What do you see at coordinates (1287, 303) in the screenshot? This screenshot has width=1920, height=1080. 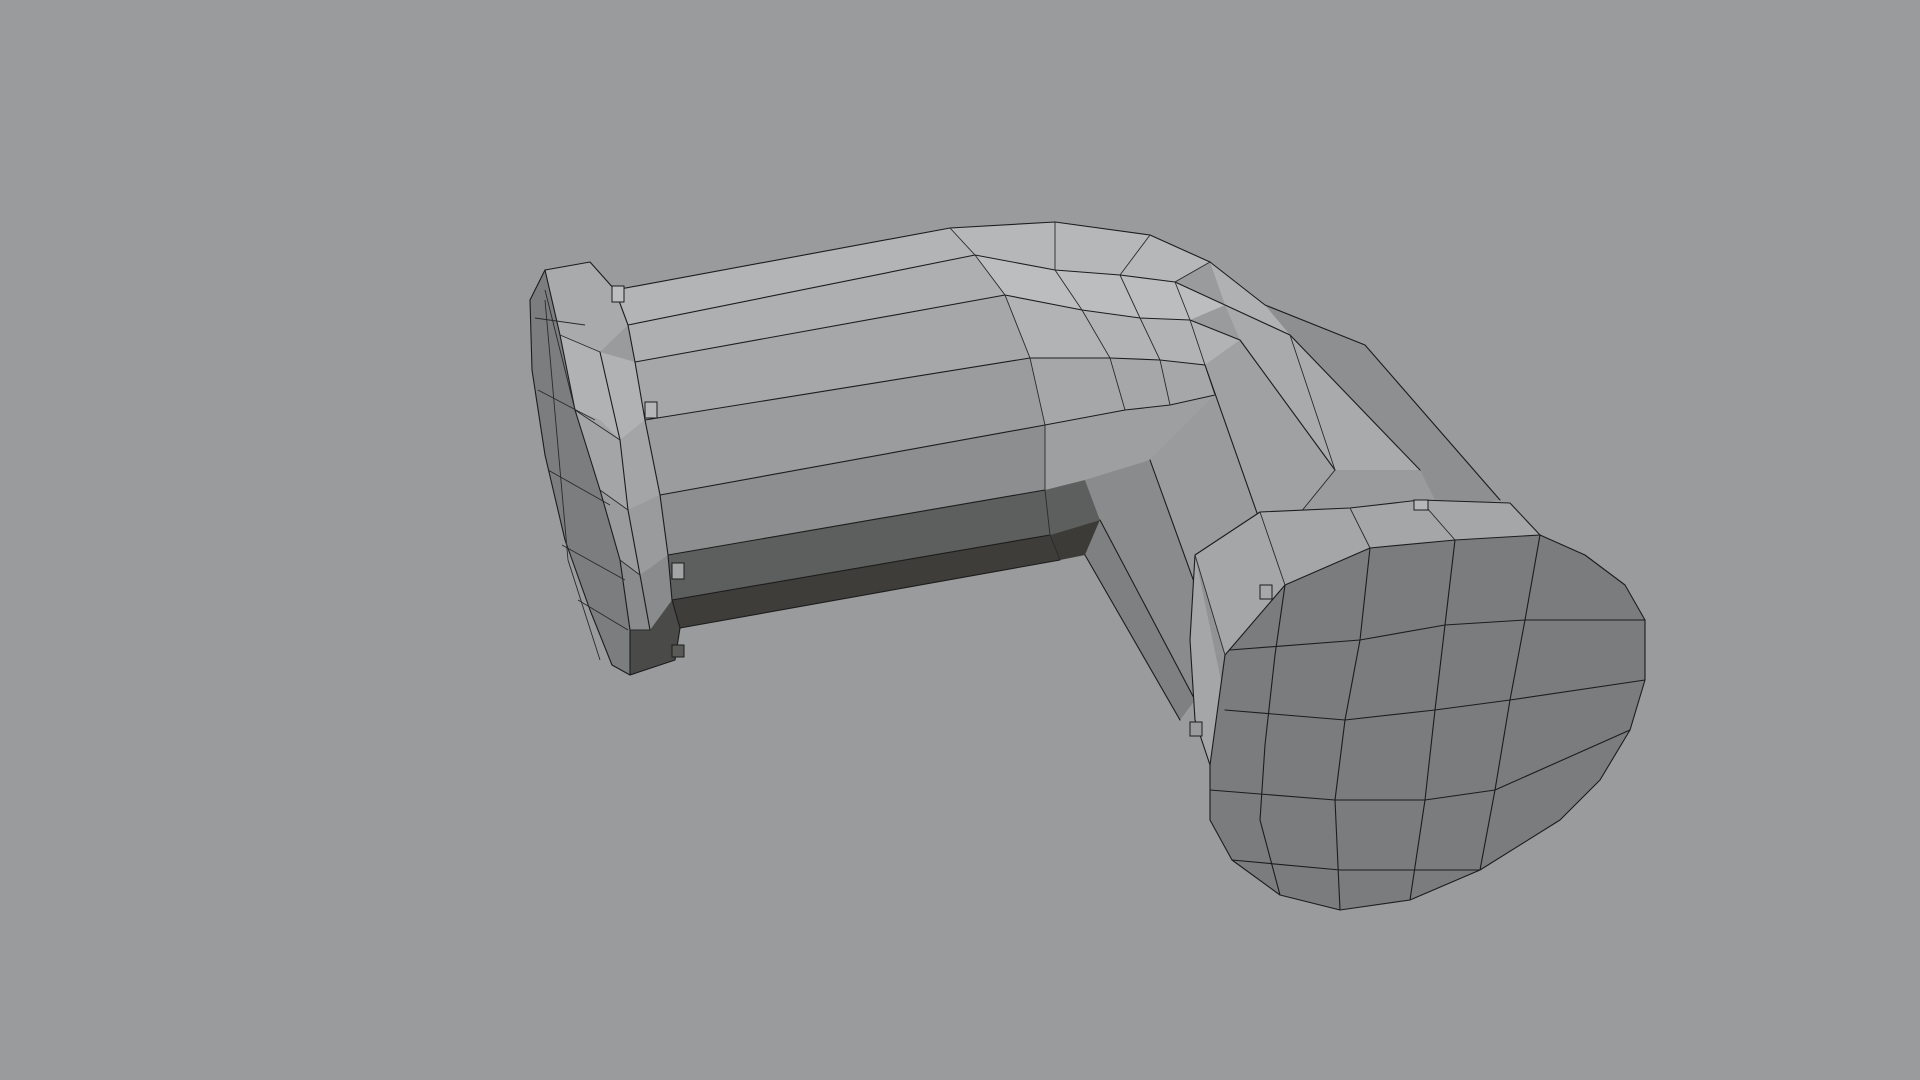 I see `pipe-face-band` at bounding box center [1287, 303].